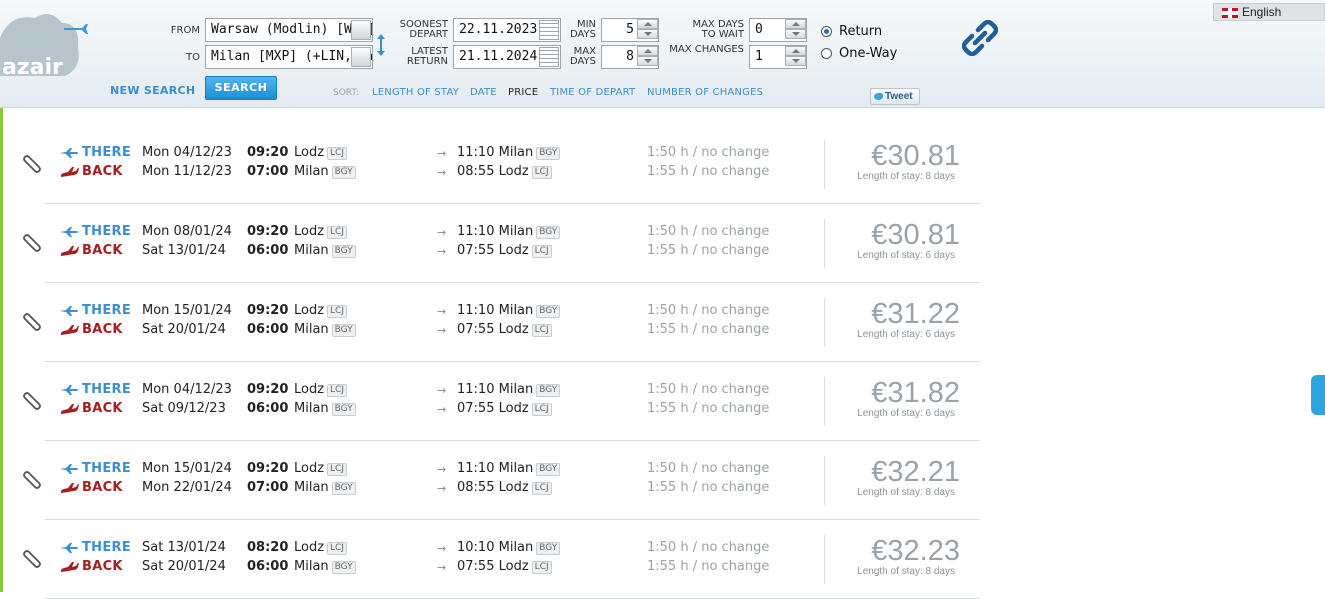 The height and width of the screenshot is (599, 1325). I want to click on sort-price: PRICE, so click(523, 92).